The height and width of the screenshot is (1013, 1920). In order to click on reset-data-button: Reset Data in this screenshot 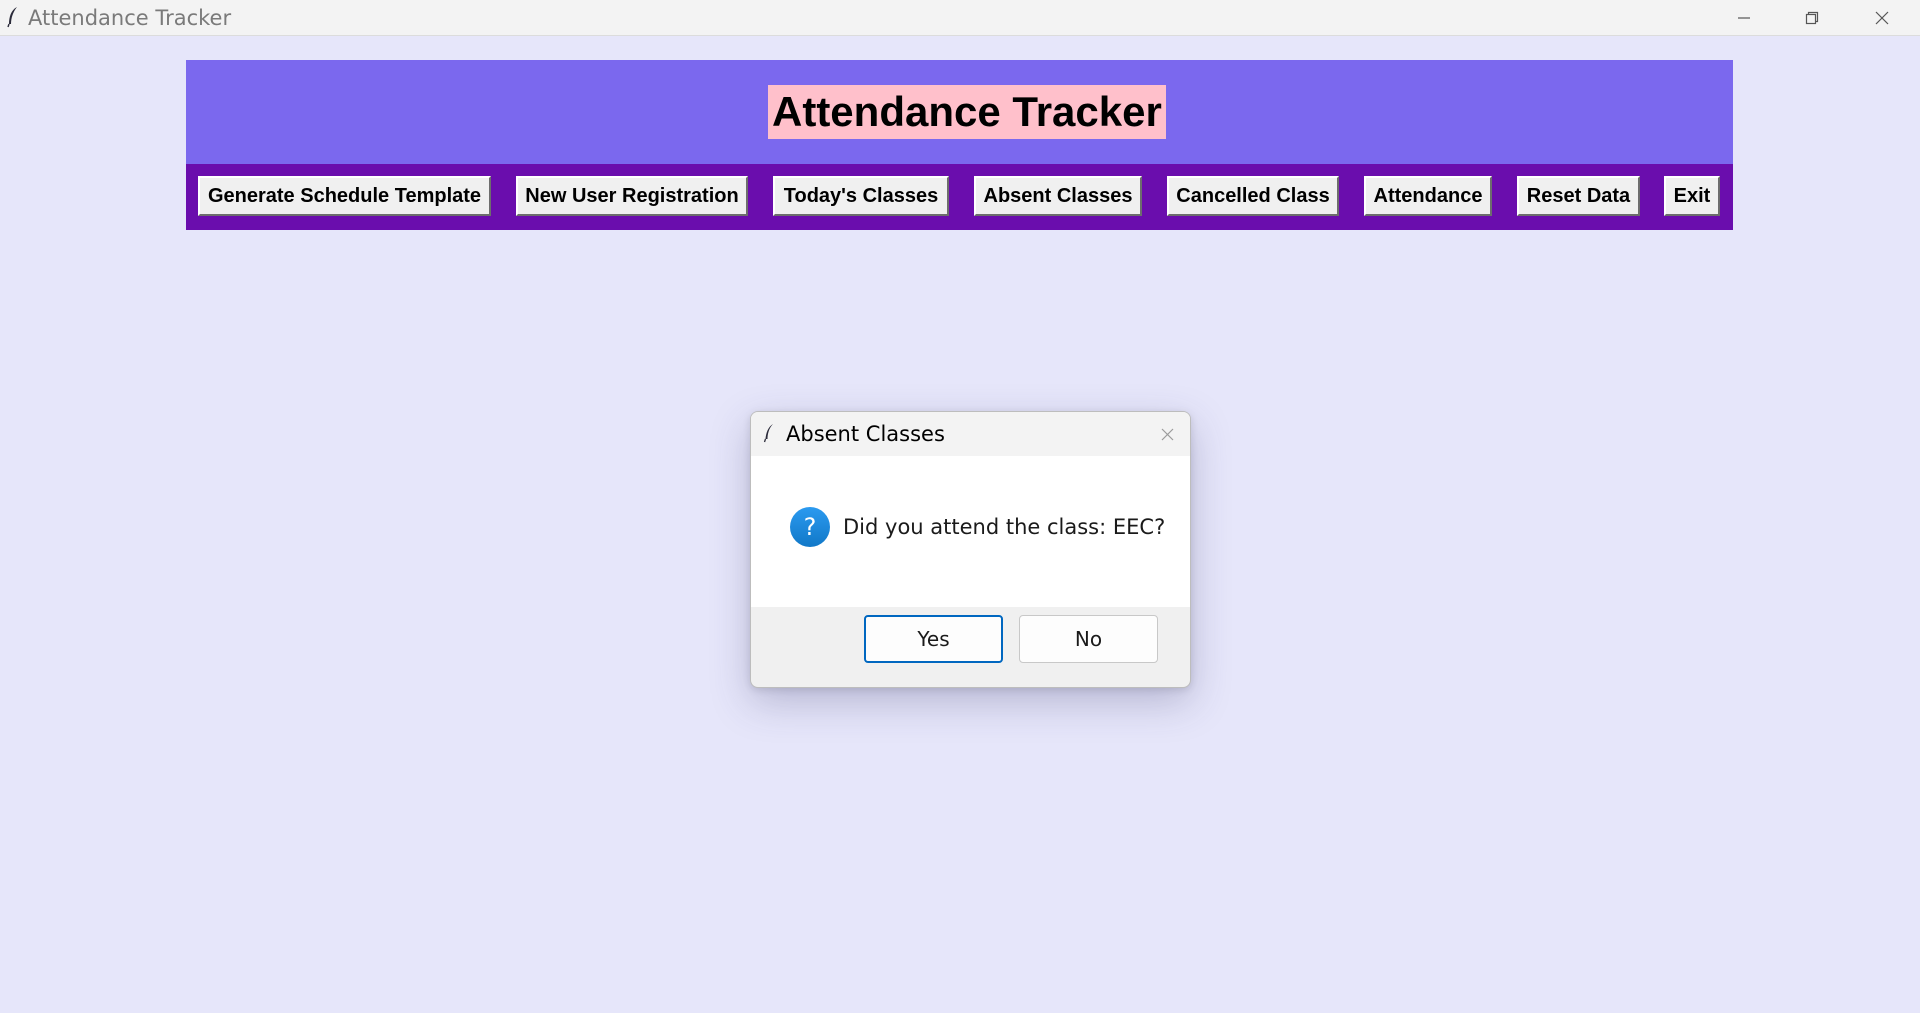, I will do `click(1578, 196)`.